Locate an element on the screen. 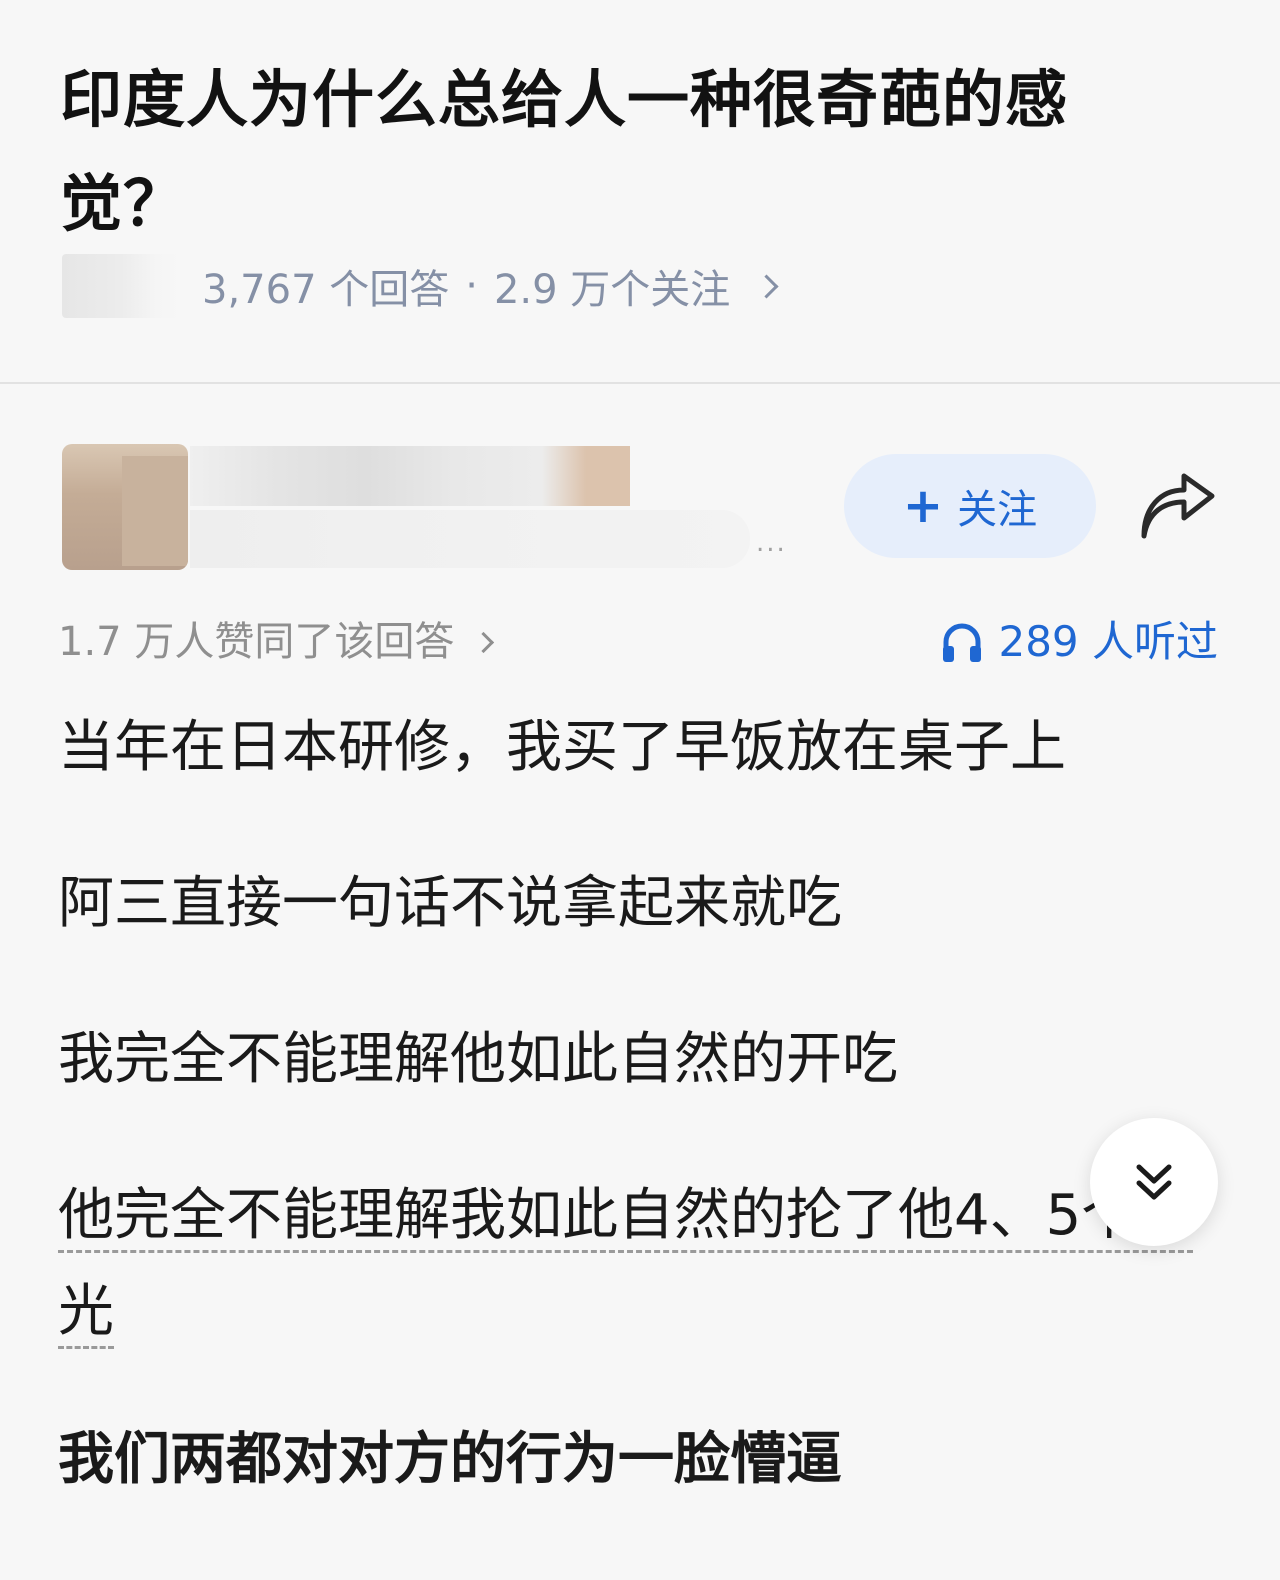 The image size is (1280, 1580). question-meta: 3,767 个回答 · 2.9 万个关注 is located at coordinates (420, 286).